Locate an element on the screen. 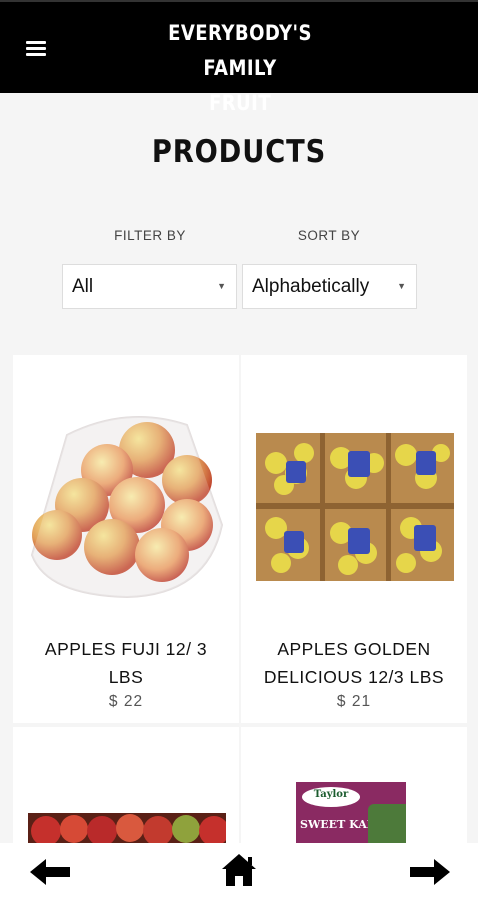 This screenshot has height=900, width=478. product-price: $ 21 is located at coordinates (354, 701).